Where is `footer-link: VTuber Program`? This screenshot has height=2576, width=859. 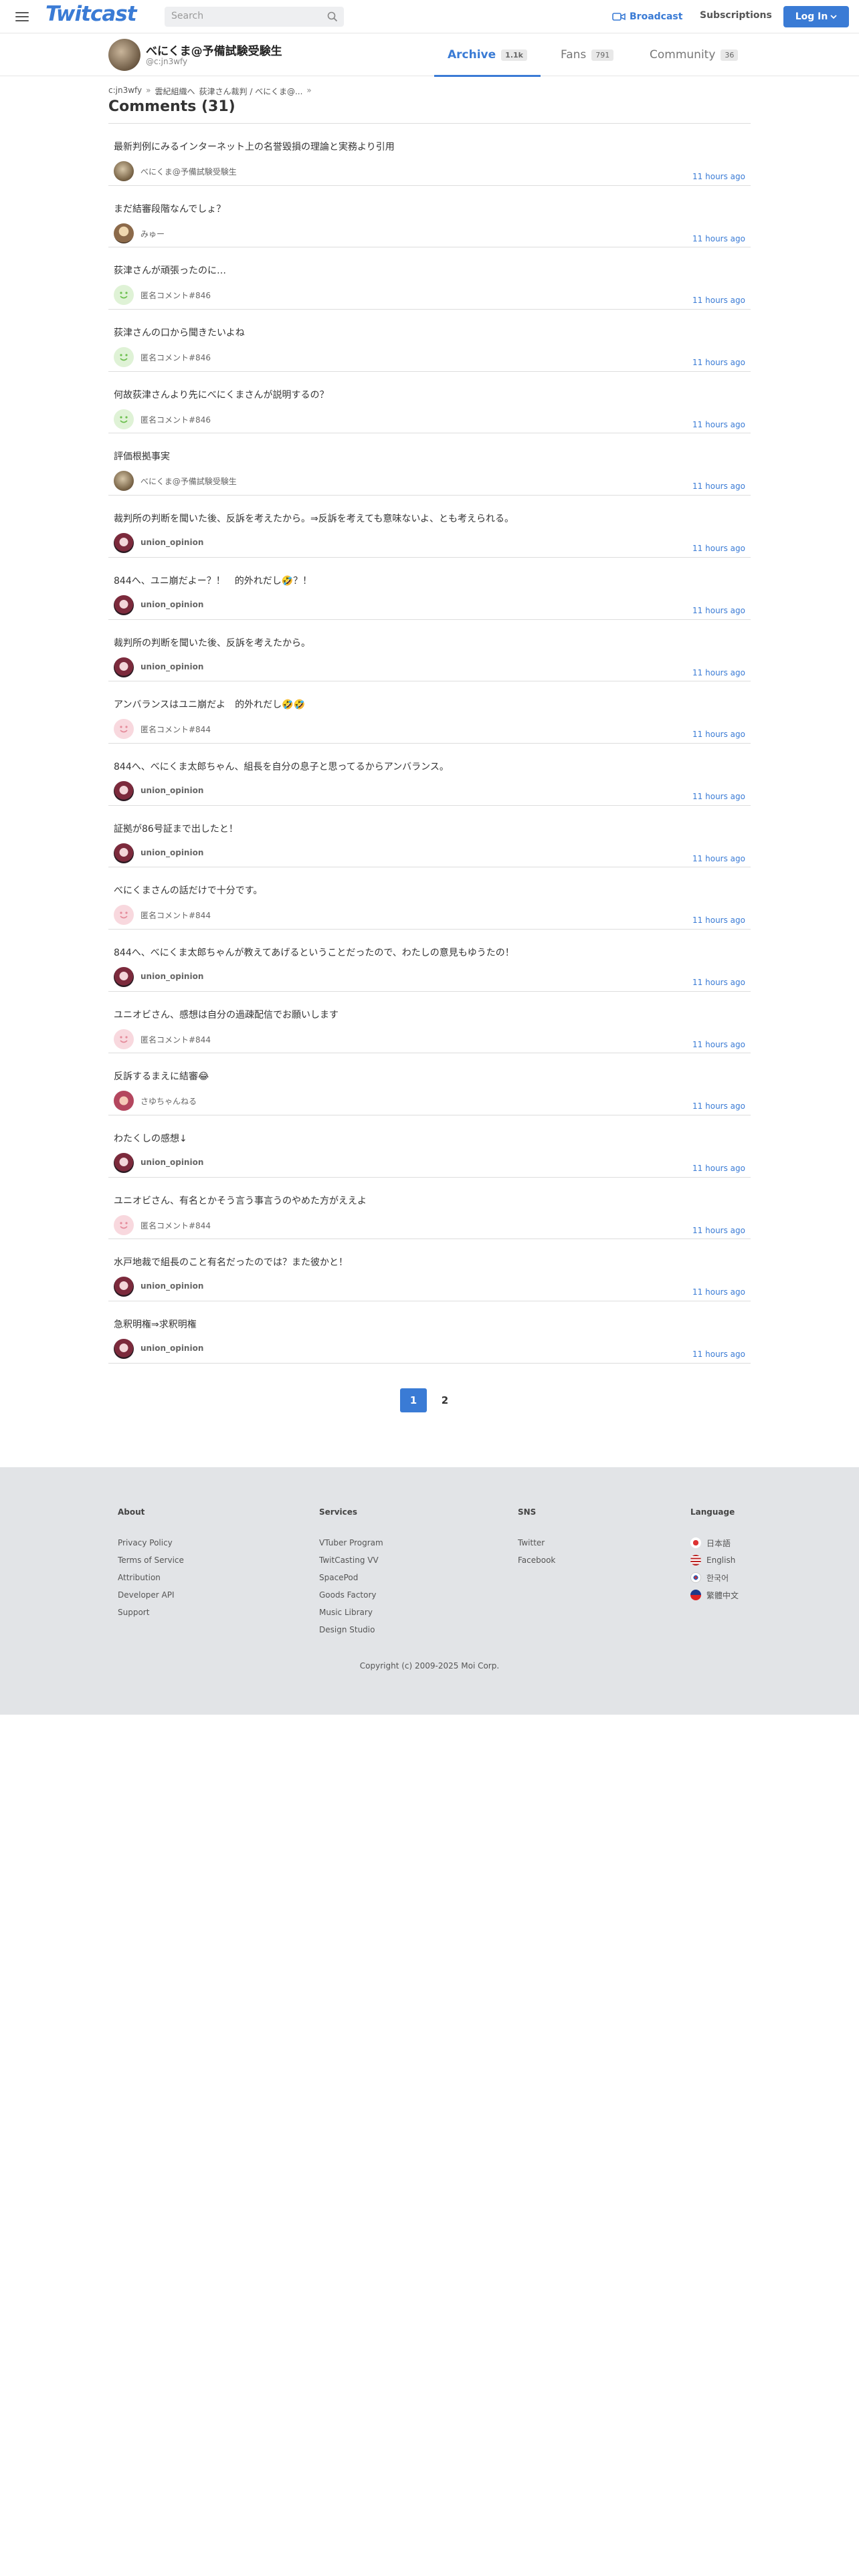
footer-link: VTuber Program is located at coordinates (351, 1543).